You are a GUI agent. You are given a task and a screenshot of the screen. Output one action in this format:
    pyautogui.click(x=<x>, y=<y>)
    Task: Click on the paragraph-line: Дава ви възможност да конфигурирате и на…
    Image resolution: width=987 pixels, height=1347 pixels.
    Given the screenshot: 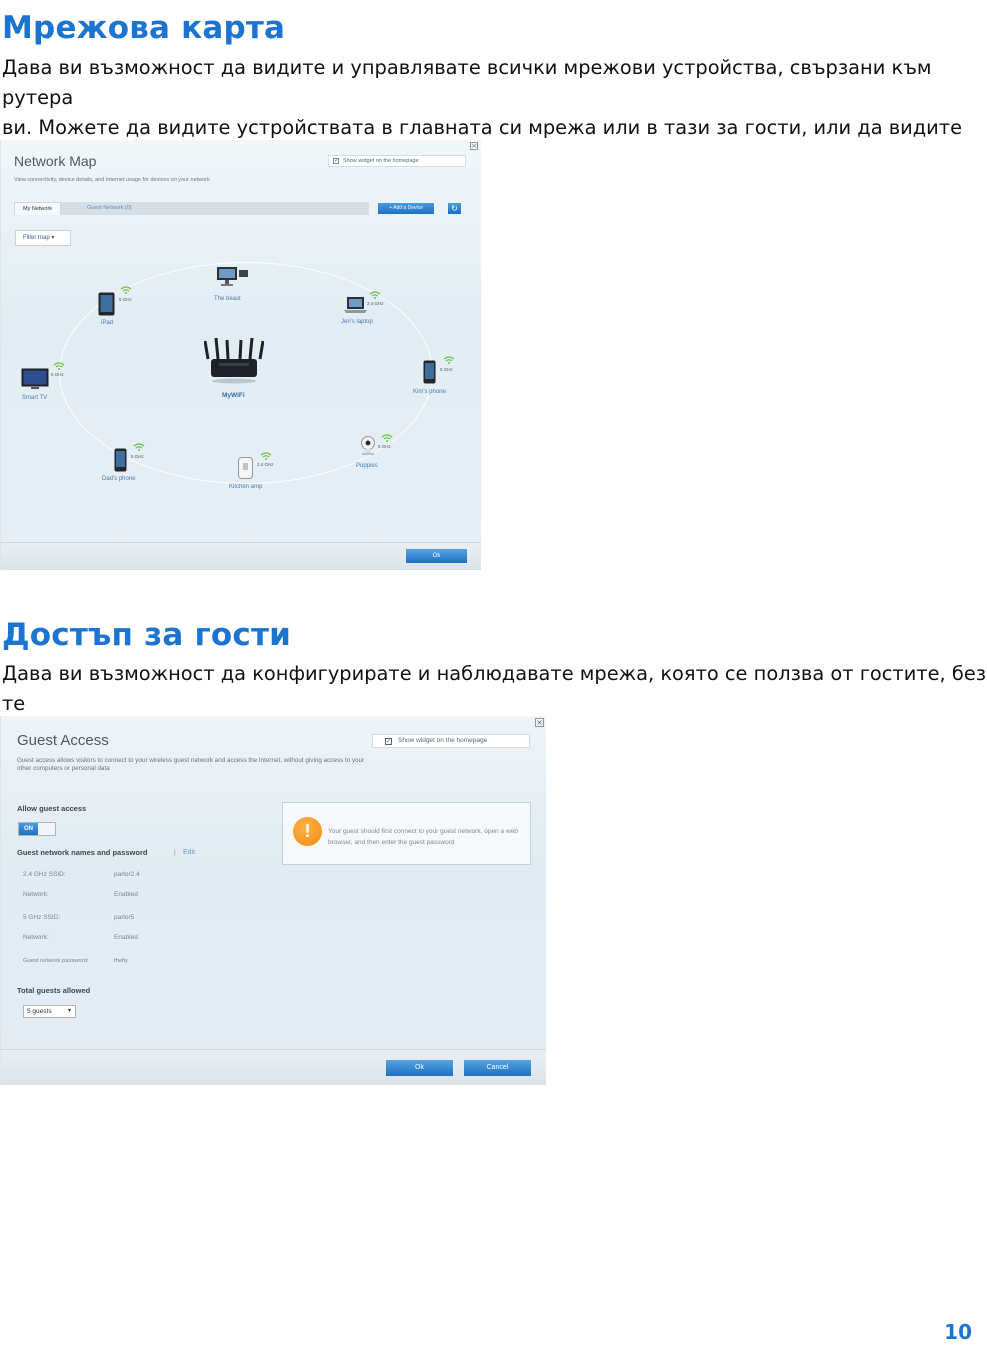 What is the action you would take?
    pyautogui.click(x=494, y=688)
    